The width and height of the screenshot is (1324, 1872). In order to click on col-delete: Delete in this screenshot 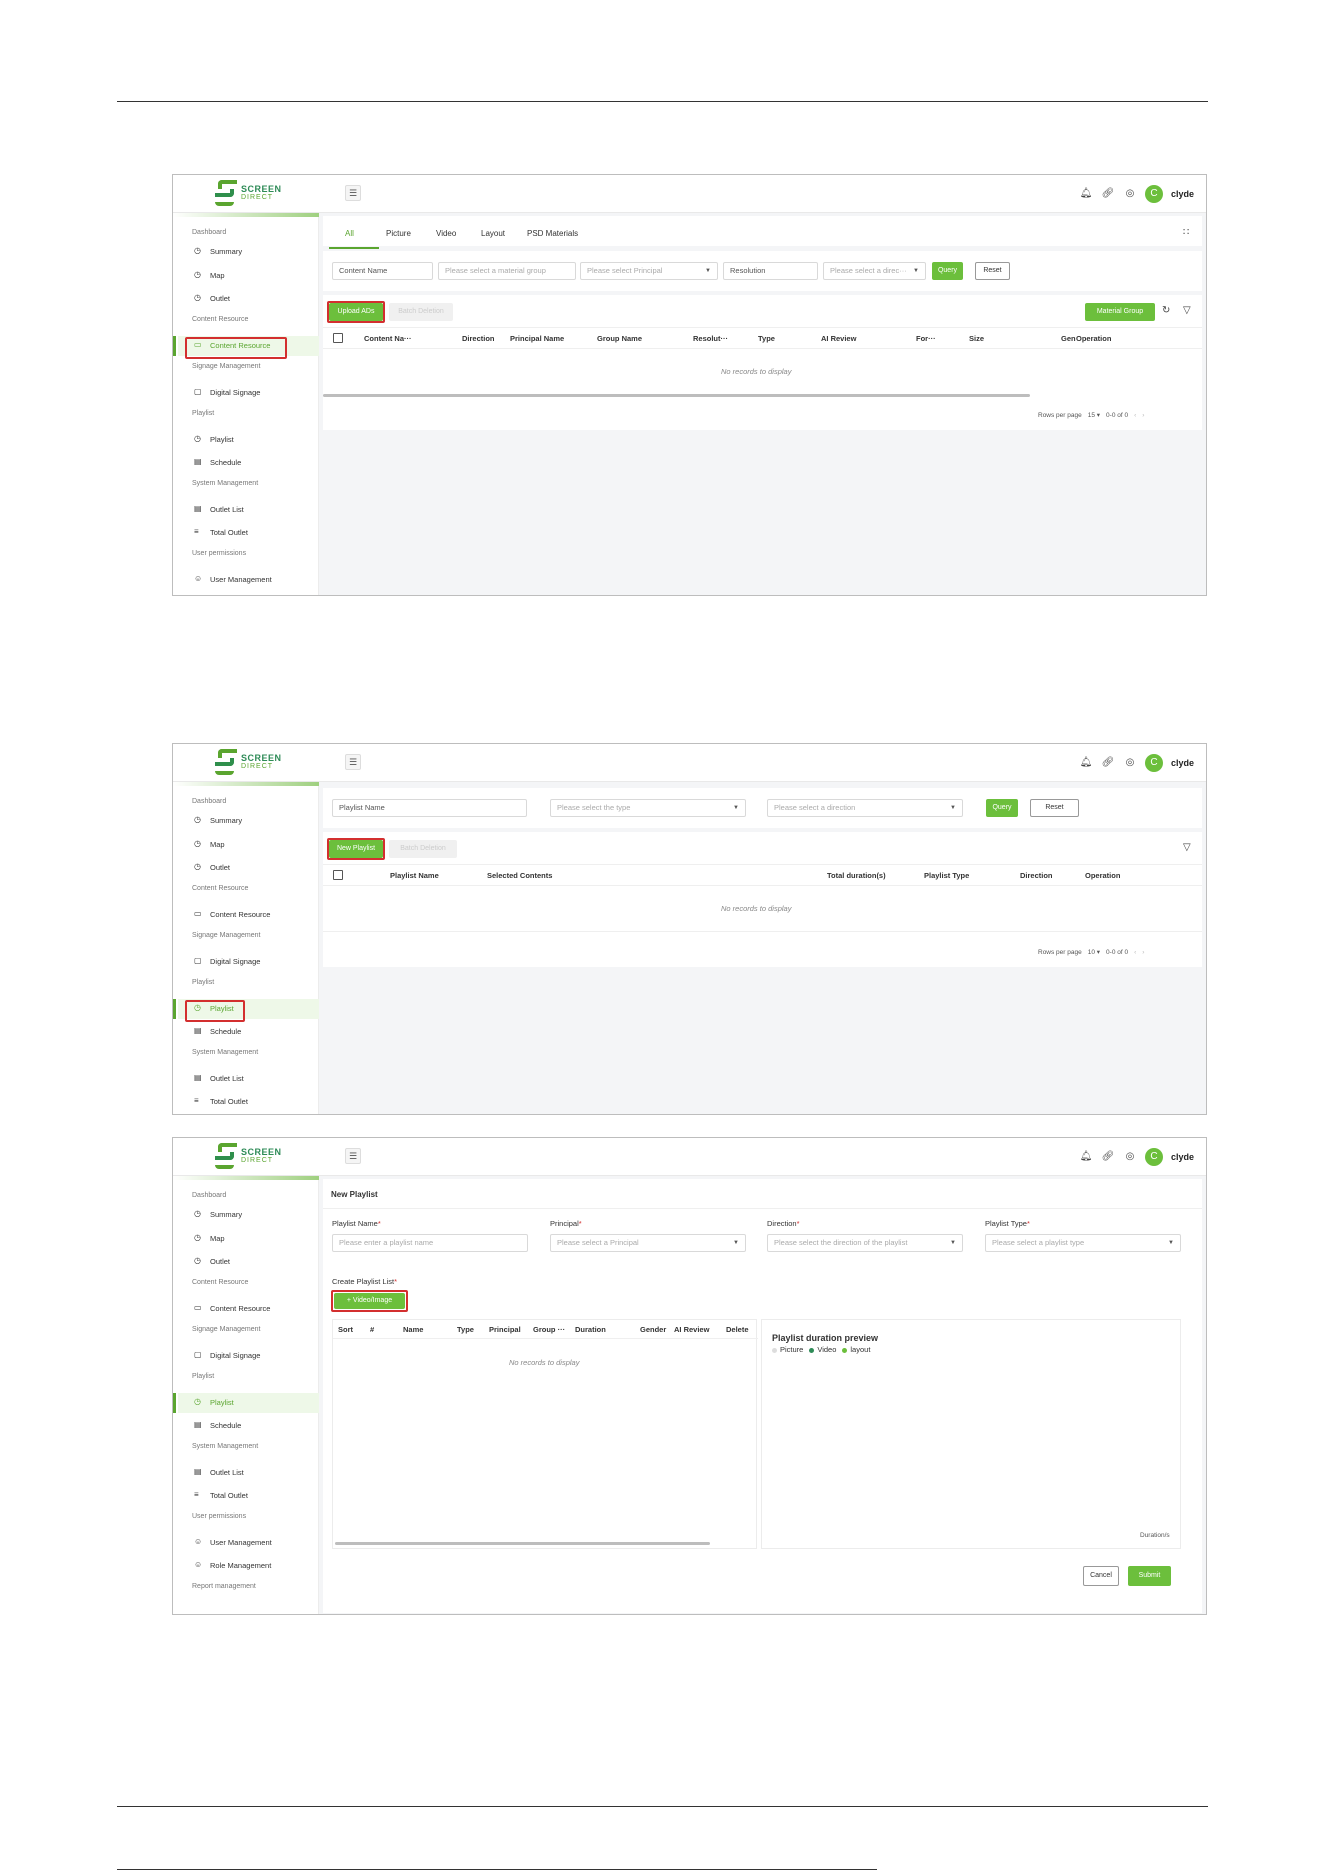, I will do `click(737, 1329)`.